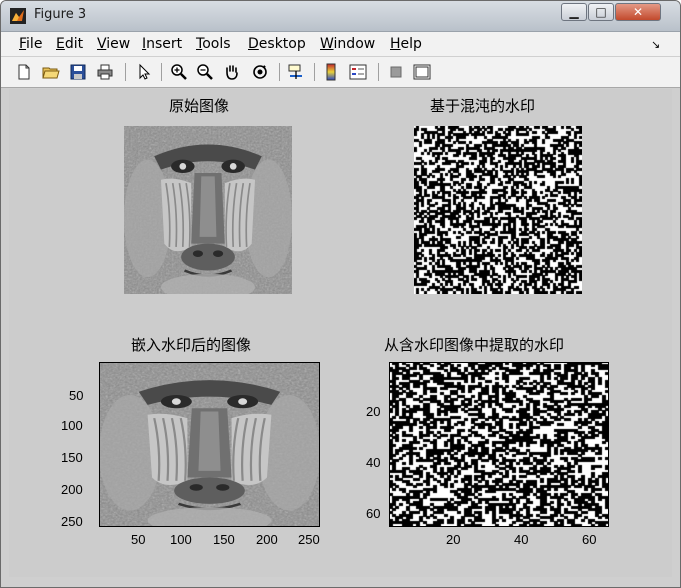 Image resolution: width=681 pixels, height=588 pixels. What do you see at coordinates (347, 44) in the screenshot?
I see `menu-window: Window` at bounding box center [347, 44].